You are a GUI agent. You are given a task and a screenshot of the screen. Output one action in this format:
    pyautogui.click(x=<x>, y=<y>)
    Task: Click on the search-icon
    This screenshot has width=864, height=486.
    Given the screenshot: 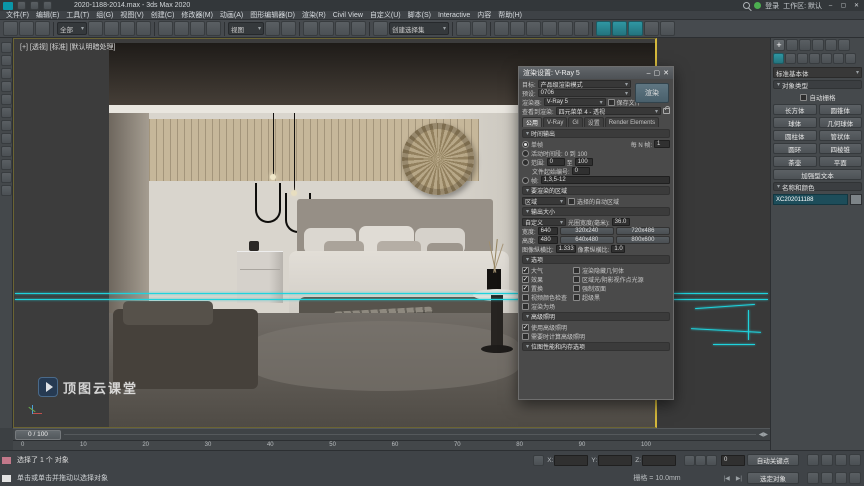 What is the action you would take?
    pyautogui.click(x=747, y=7)
    